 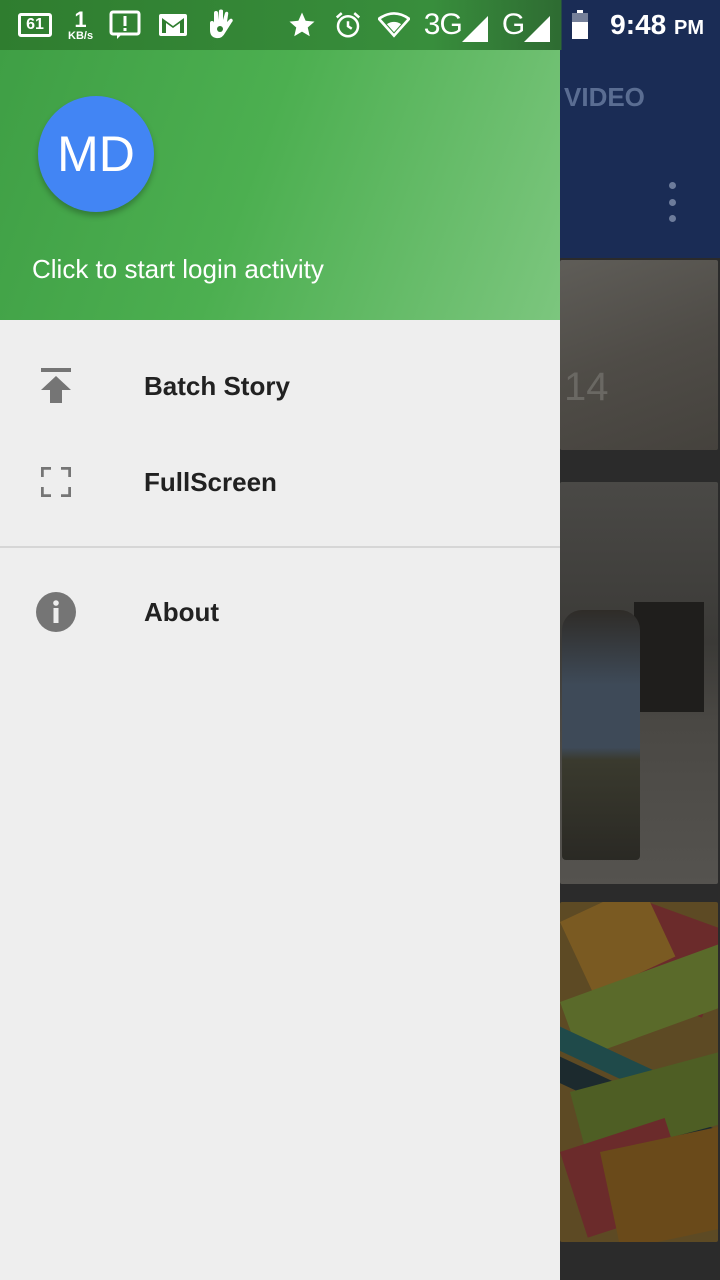 I want to click on menu-divider, so click(x=280, y=547).